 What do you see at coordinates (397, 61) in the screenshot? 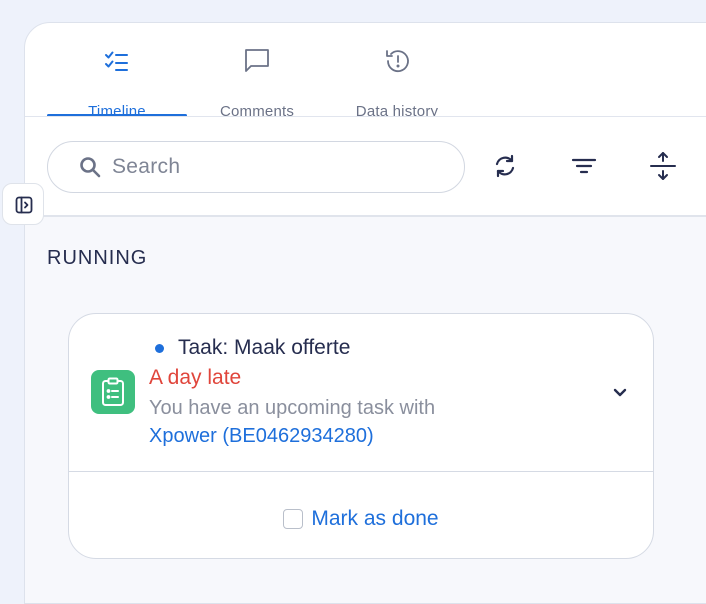
I see `history-icon` at bounding box center [397, 61].